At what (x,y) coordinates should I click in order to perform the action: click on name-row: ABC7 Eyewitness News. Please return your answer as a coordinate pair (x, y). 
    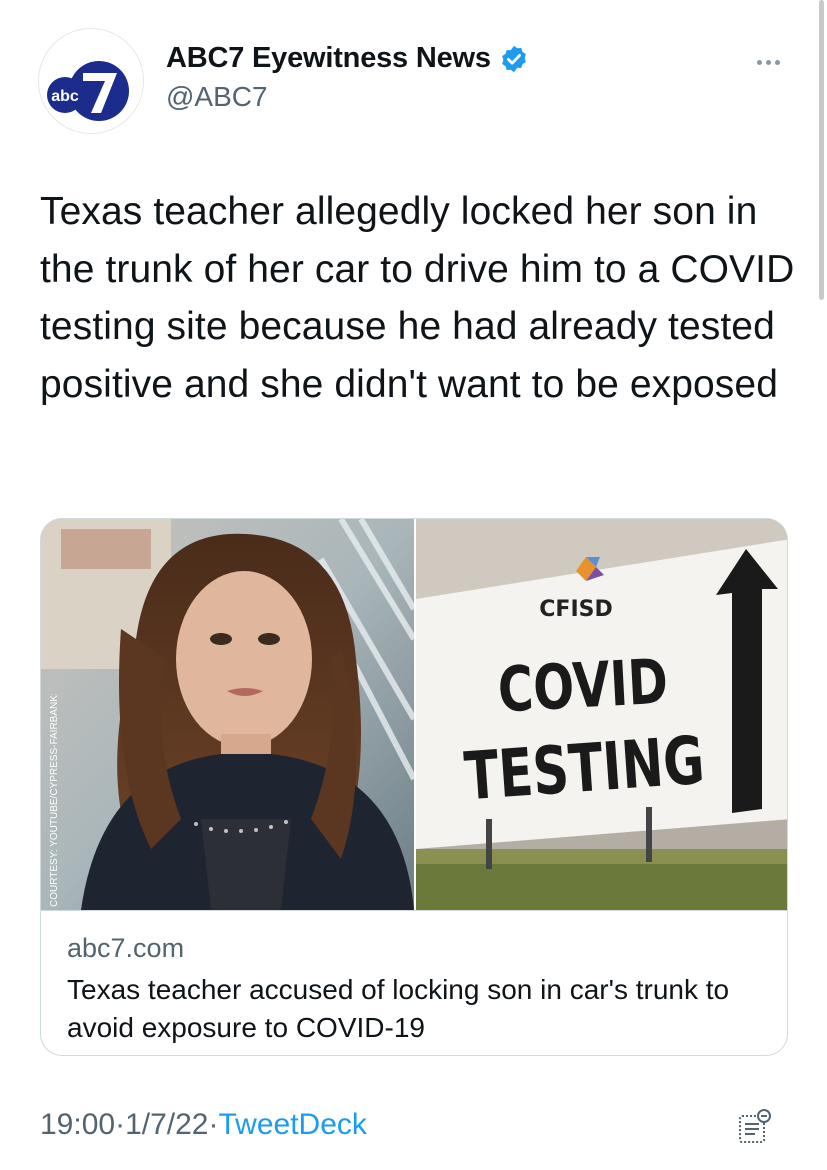
    Looking at the image, I should click on (347, 58).